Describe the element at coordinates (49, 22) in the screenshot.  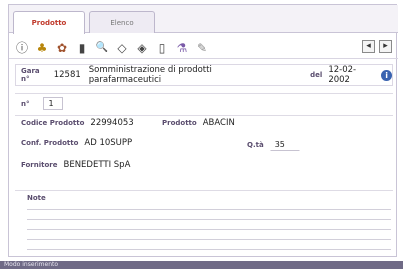
I see `tab-prodotto: Prodotto` at that location.